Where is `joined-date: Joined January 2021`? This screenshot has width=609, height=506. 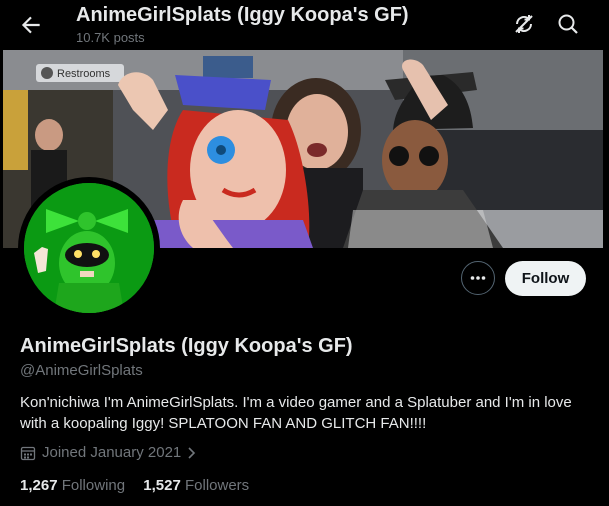
joined-date: Joined January 2021 is located at coordinates (112, 452).